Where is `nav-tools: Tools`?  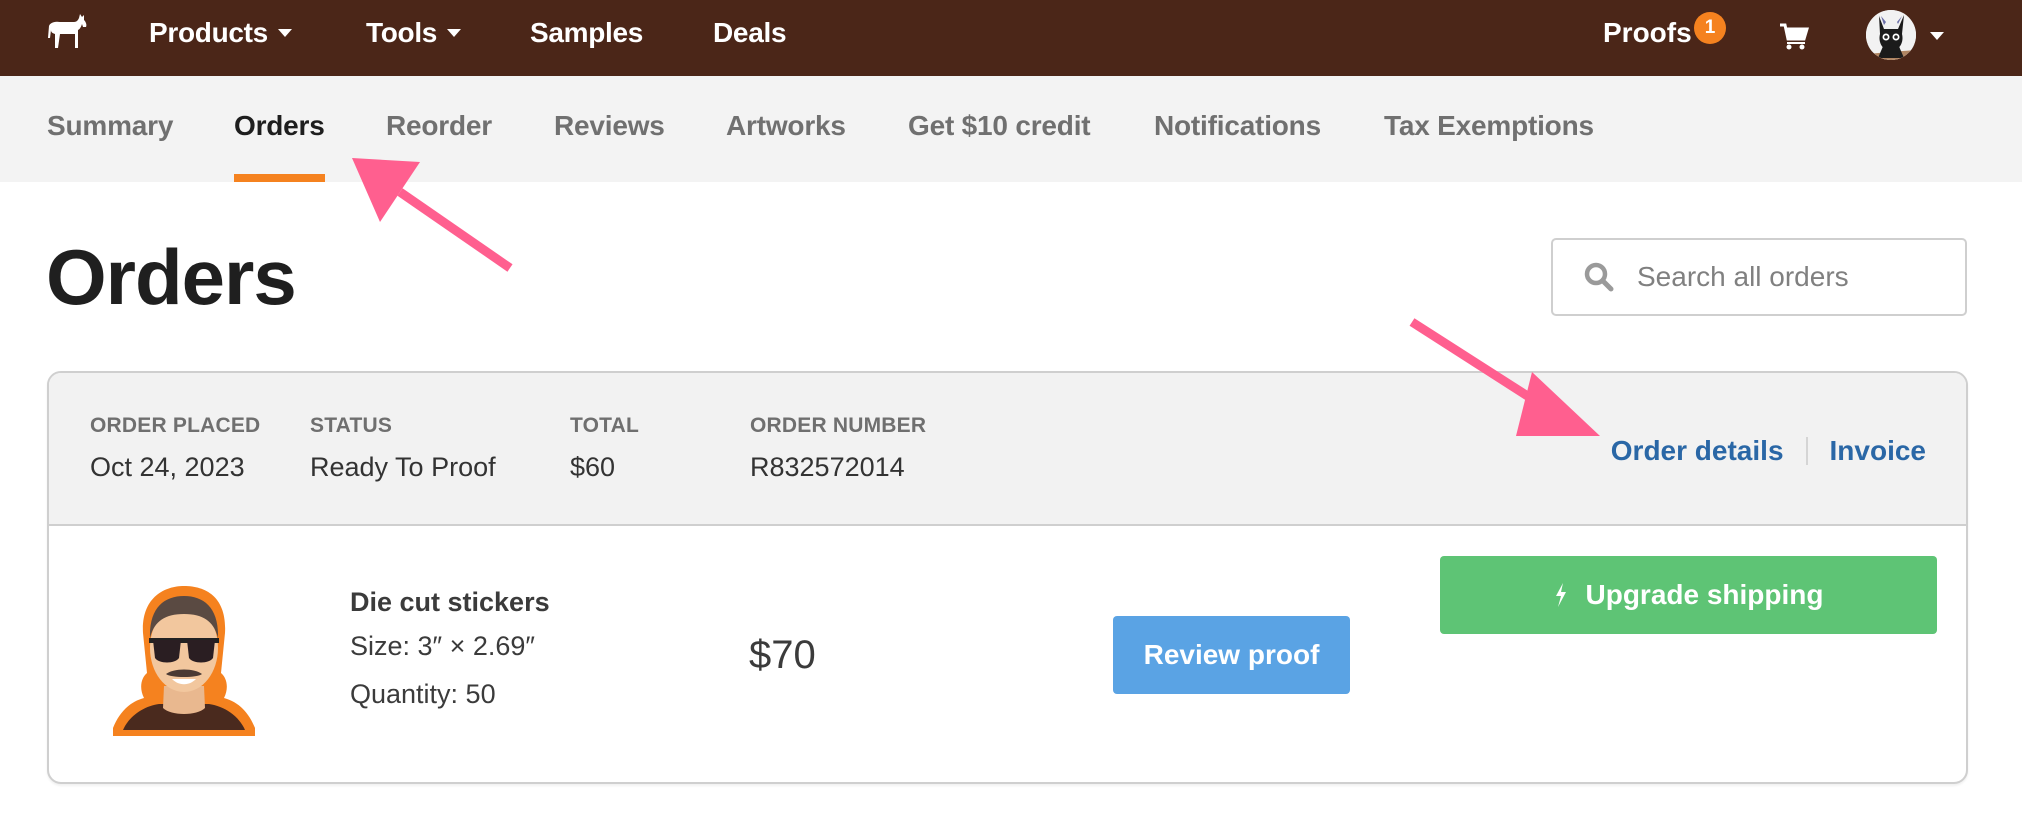
nav-tools: Tools is located at coordinates (414, 33).